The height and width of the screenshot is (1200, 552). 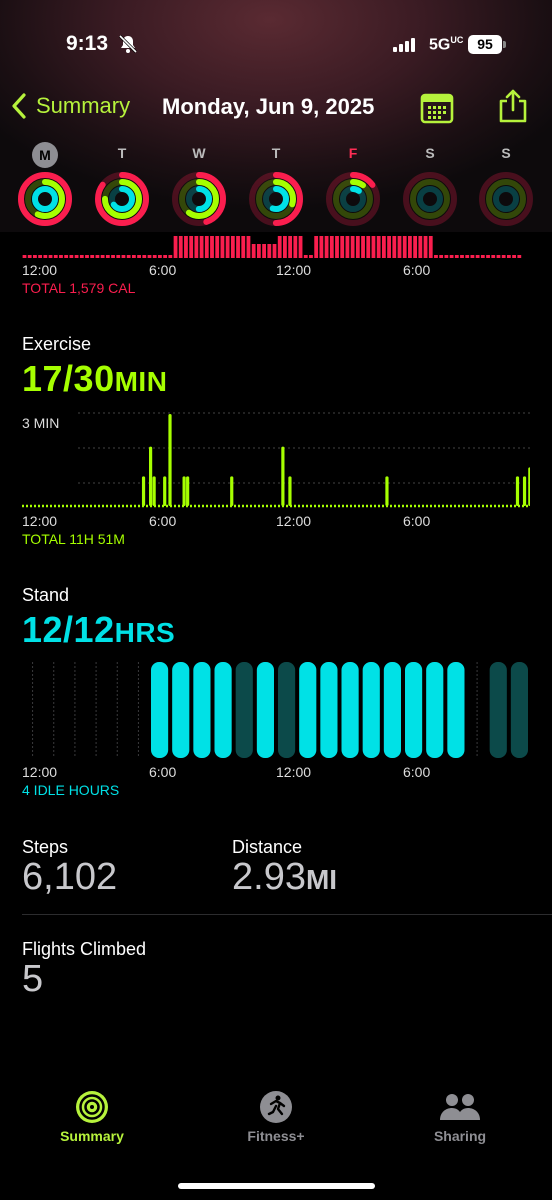 I want to click on exercise-axis-label-2: 12:00, so click(x=294, y=521).